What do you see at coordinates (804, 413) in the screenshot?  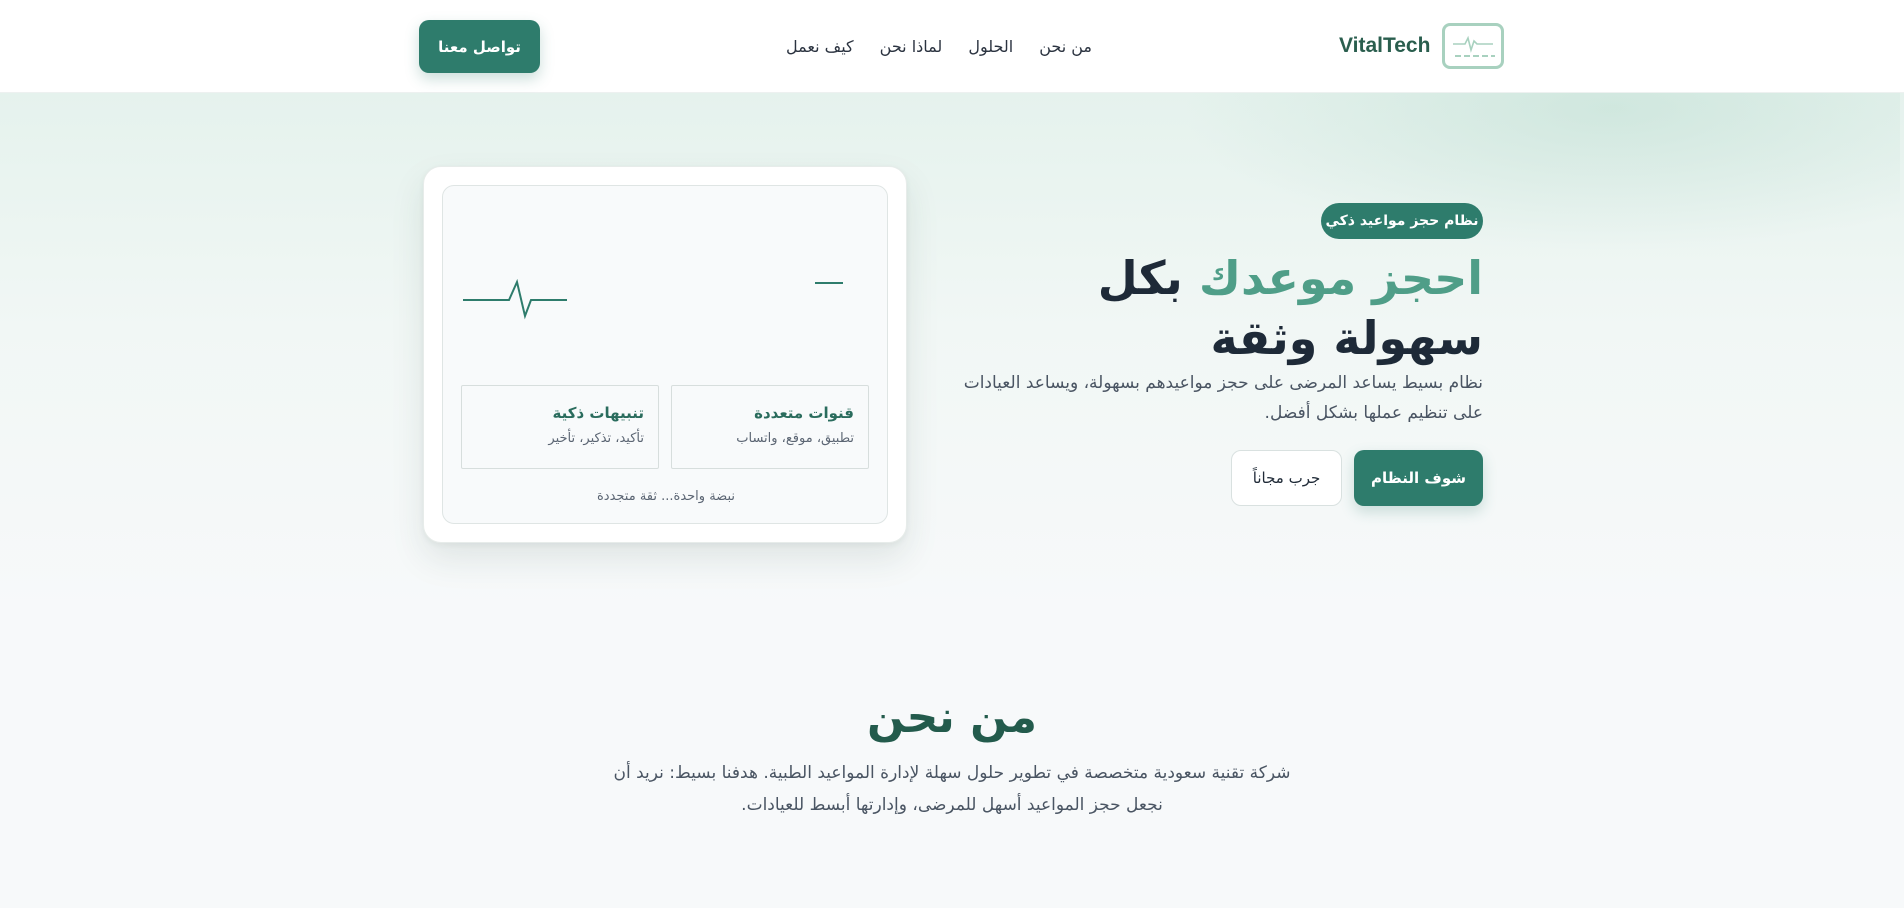 I see `feature-title: قنوات متعددة` at bounding box center [804, 413].